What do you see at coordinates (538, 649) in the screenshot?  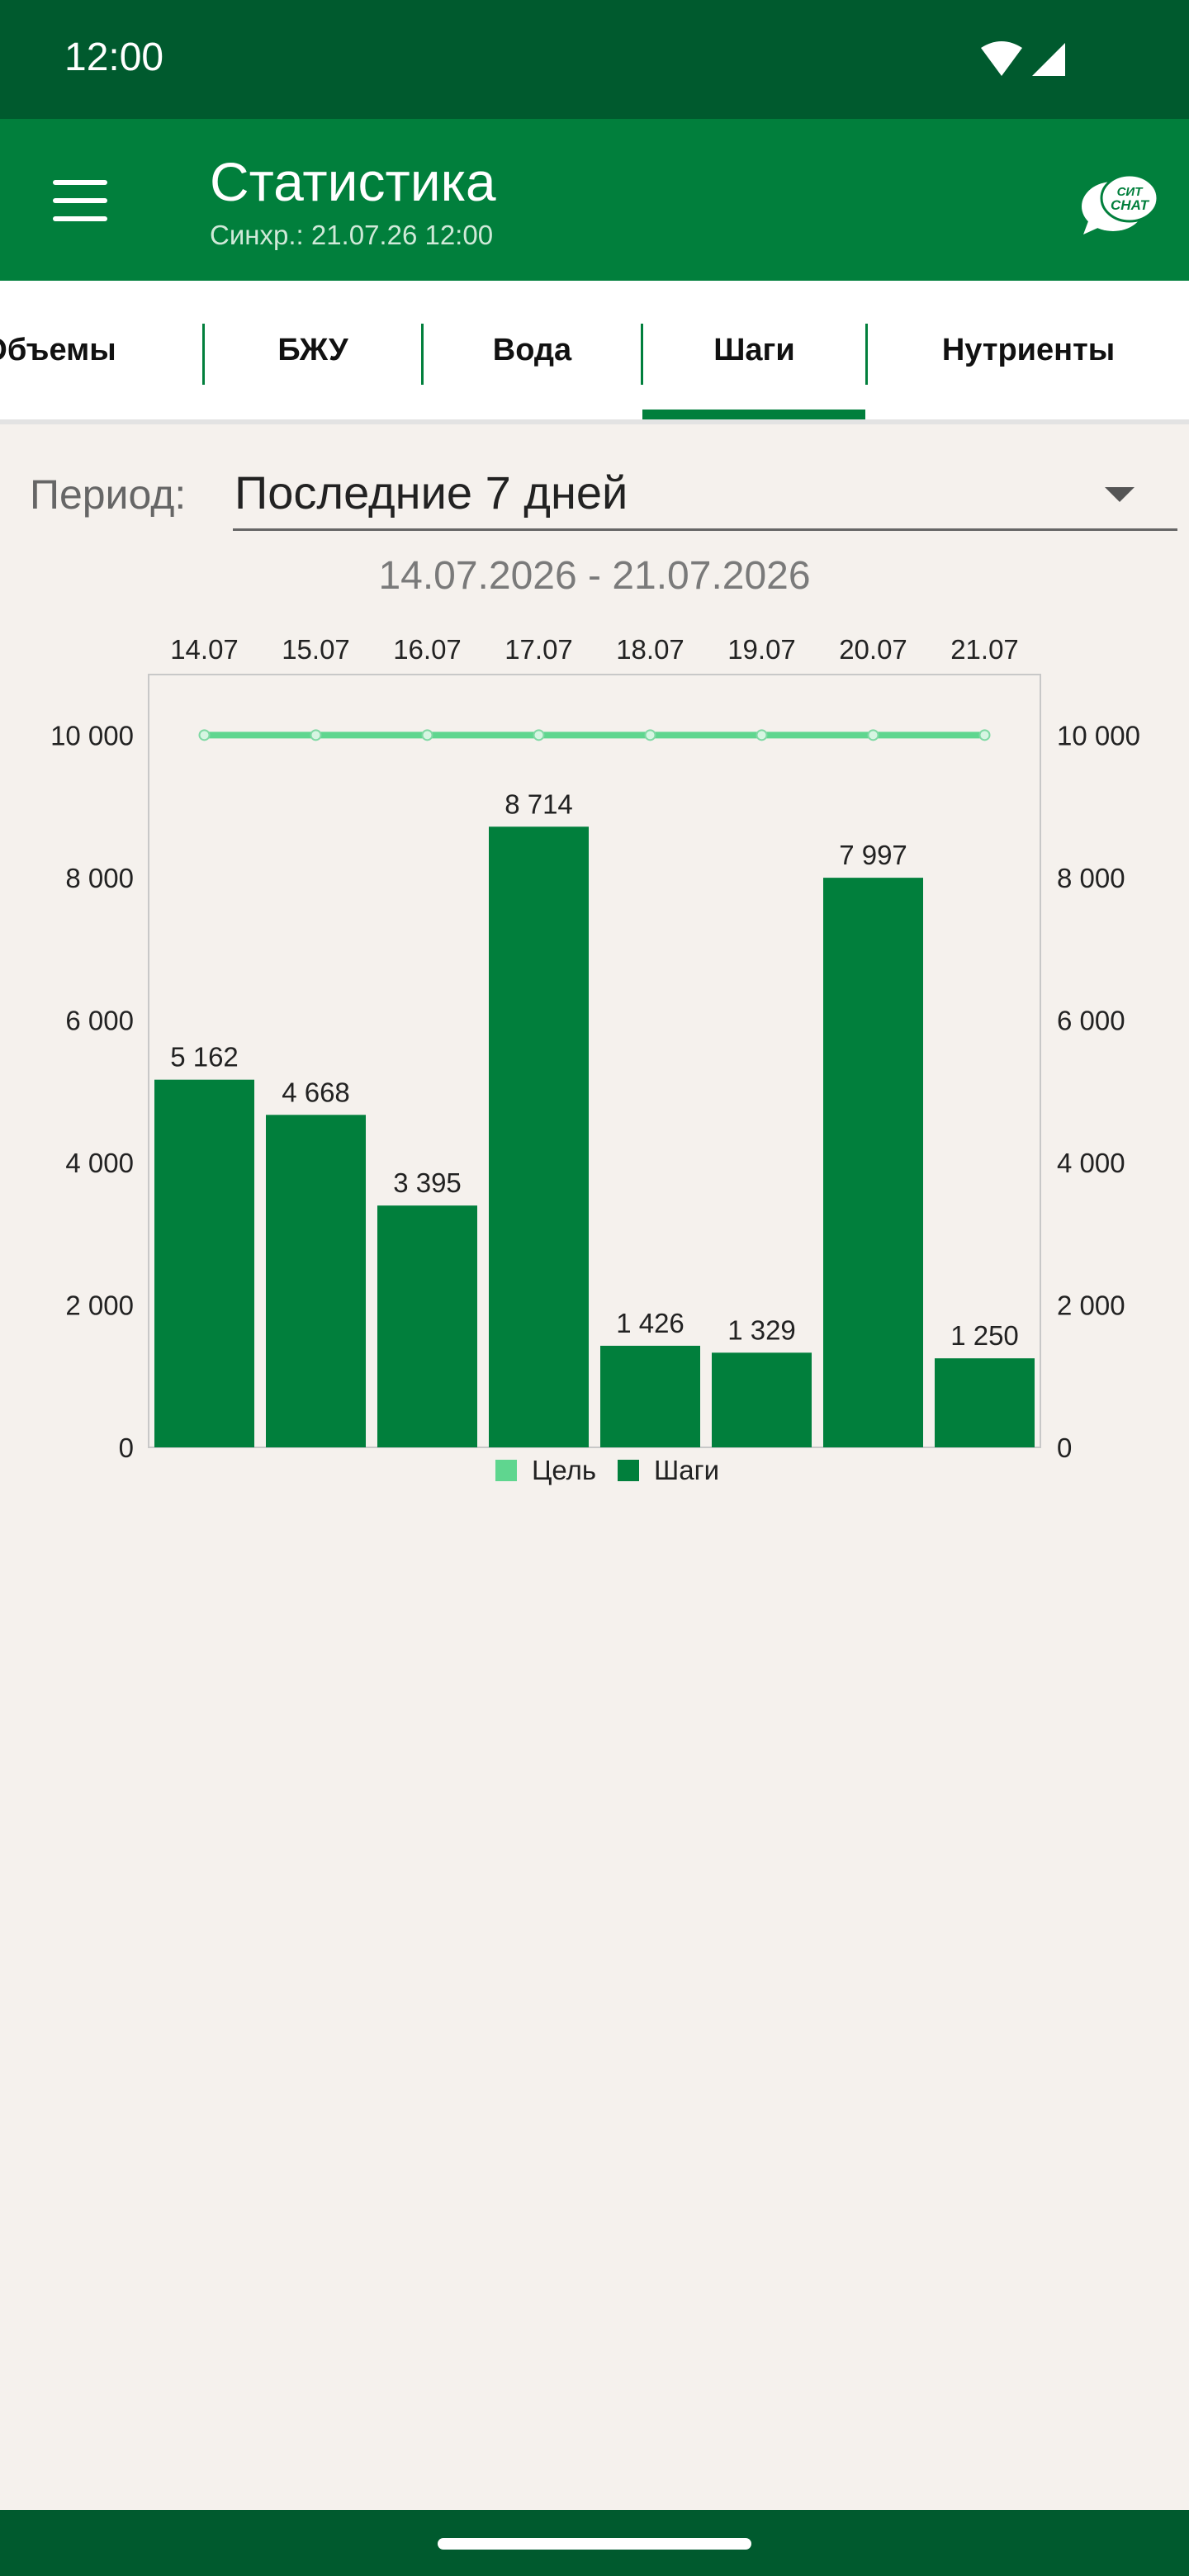 I see `x-tick-label: 17.07` at bounding box center [538, 649].